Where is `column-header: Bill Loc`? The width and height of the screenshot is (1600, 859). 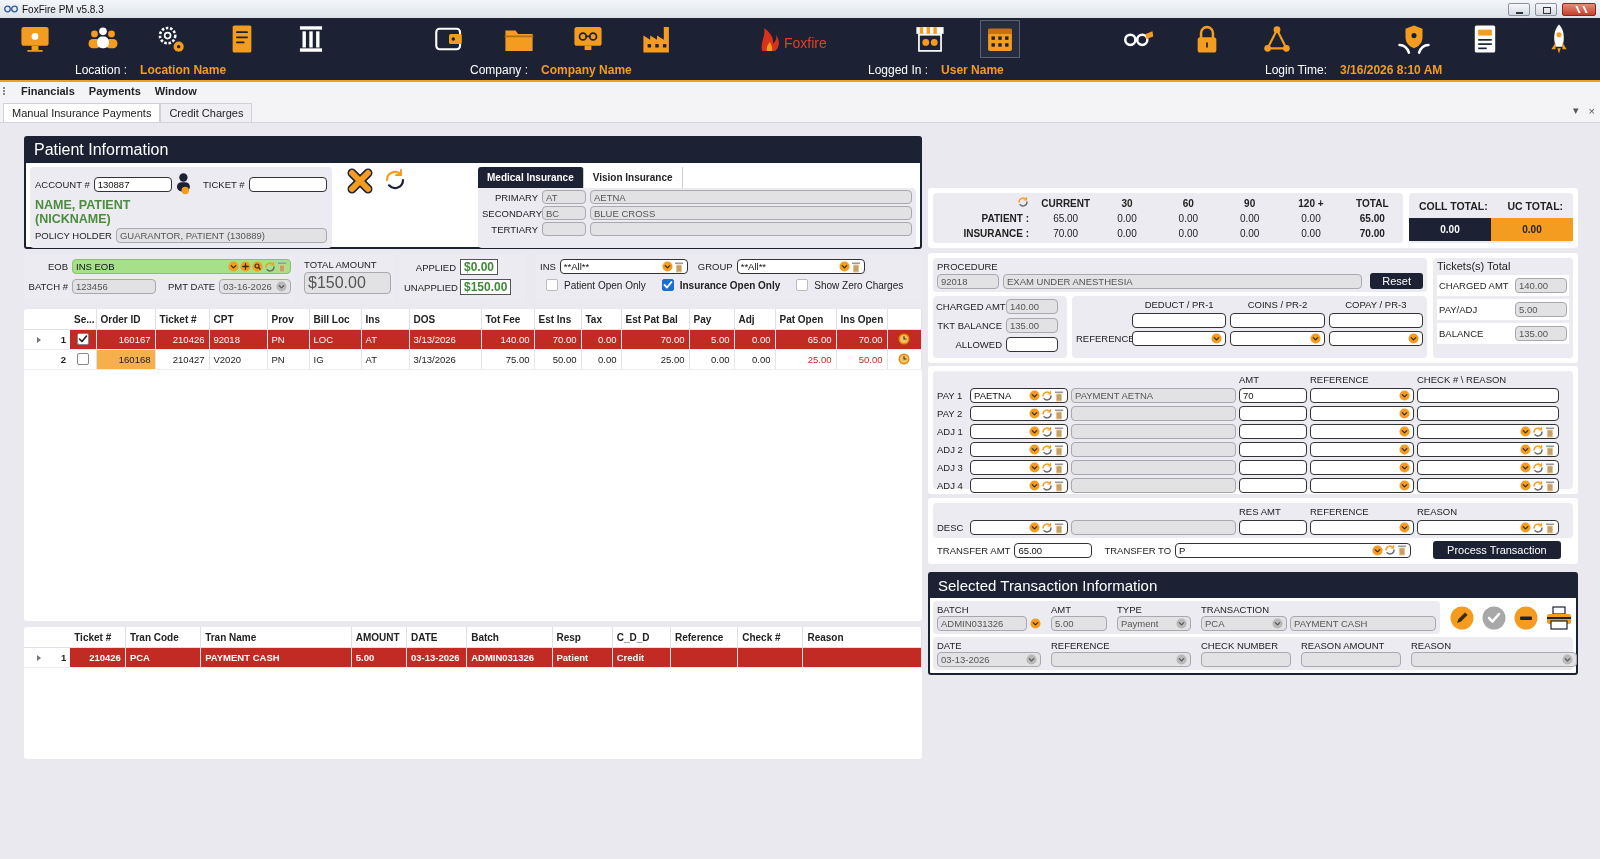
column-header: Bill Loc is located at coordinates (335, 319).